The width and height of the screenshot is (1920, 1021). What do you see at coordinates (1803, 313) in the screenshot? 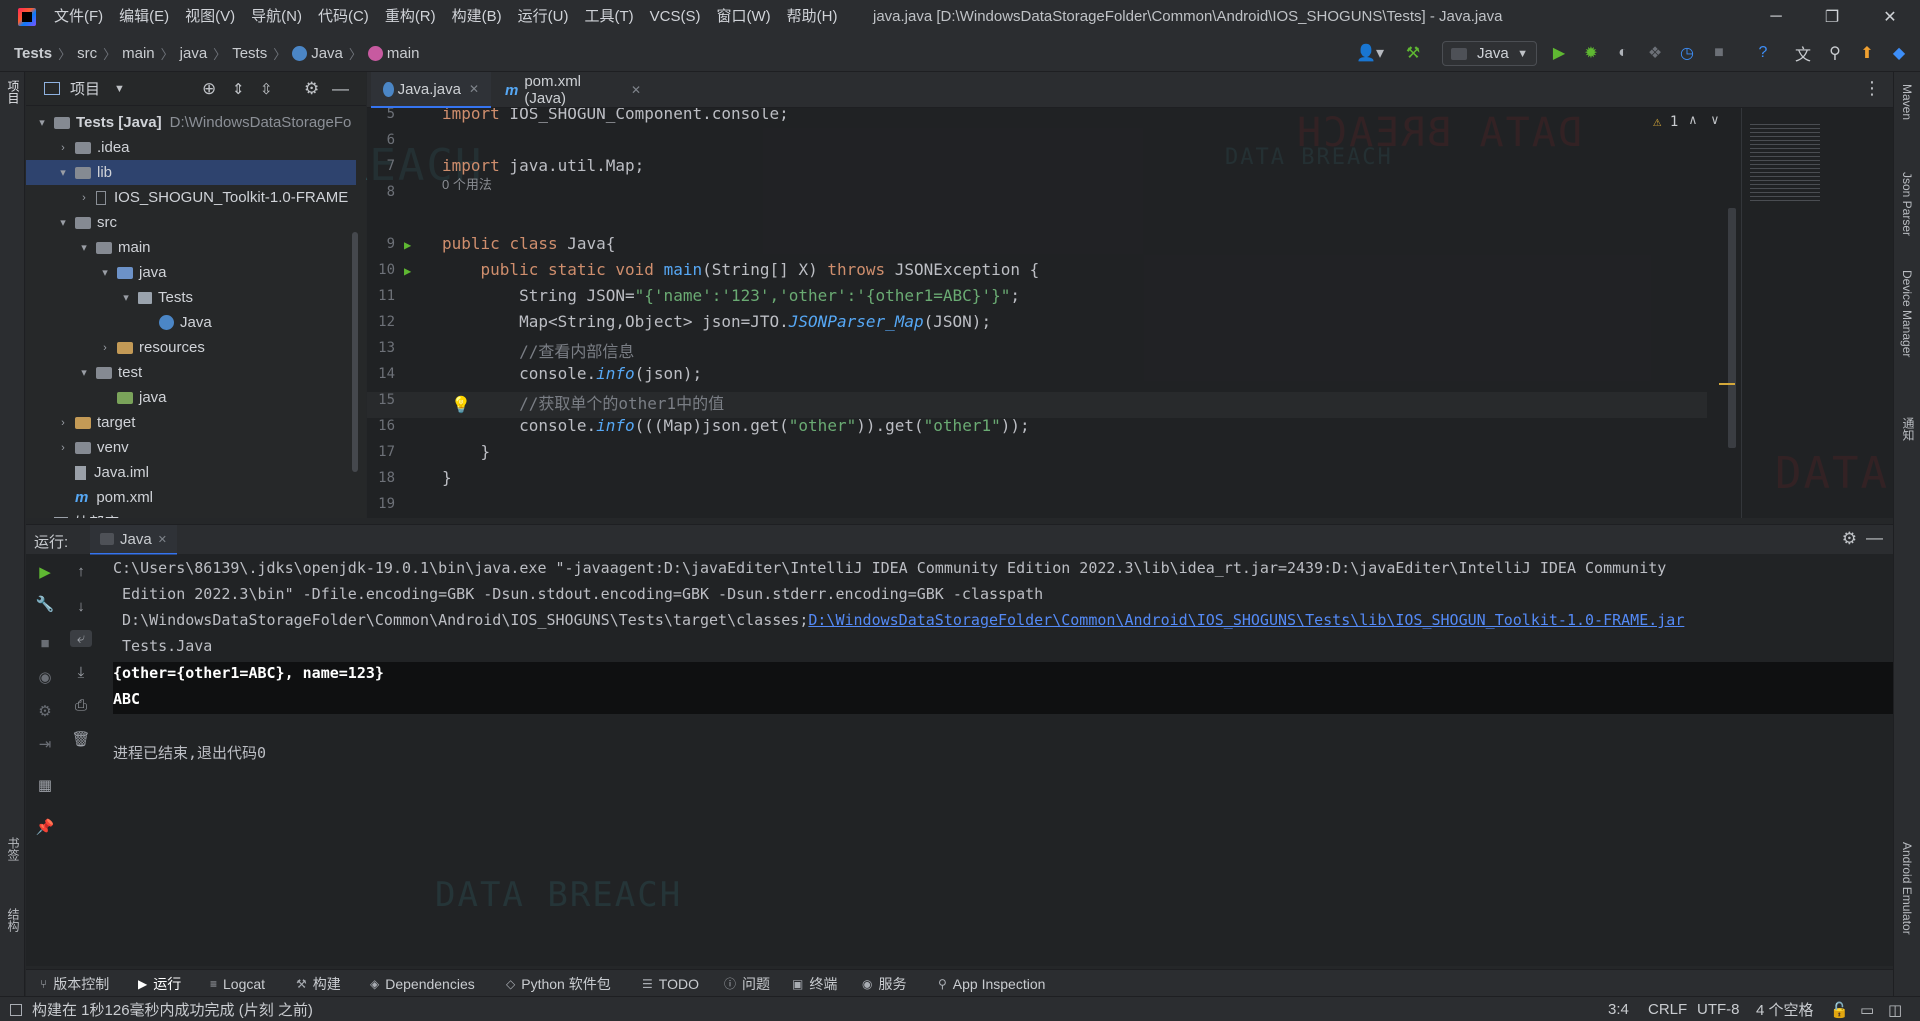
I see `minimap` at bounding box center [1803, 313].